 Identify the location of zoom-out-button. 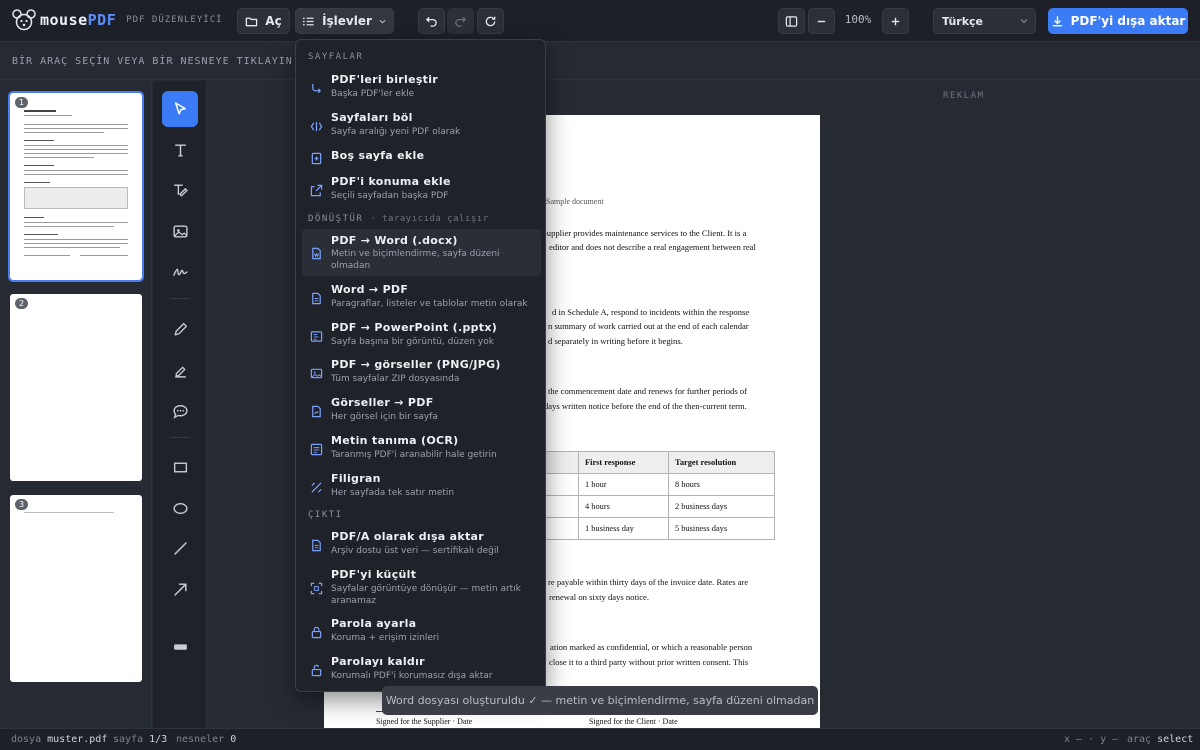
(821, 21).